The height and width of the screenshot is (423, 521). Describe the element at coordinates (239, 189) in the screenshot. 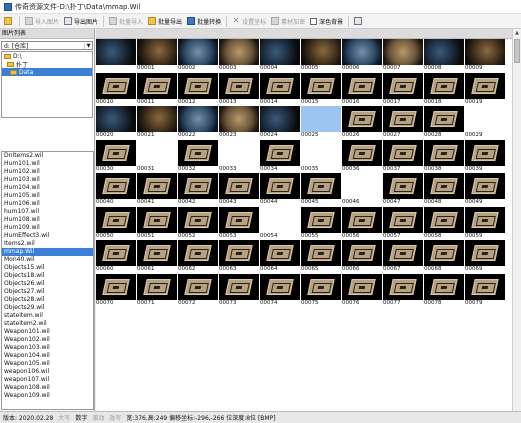

I see `thumbnail-cell: 00043` at that location.